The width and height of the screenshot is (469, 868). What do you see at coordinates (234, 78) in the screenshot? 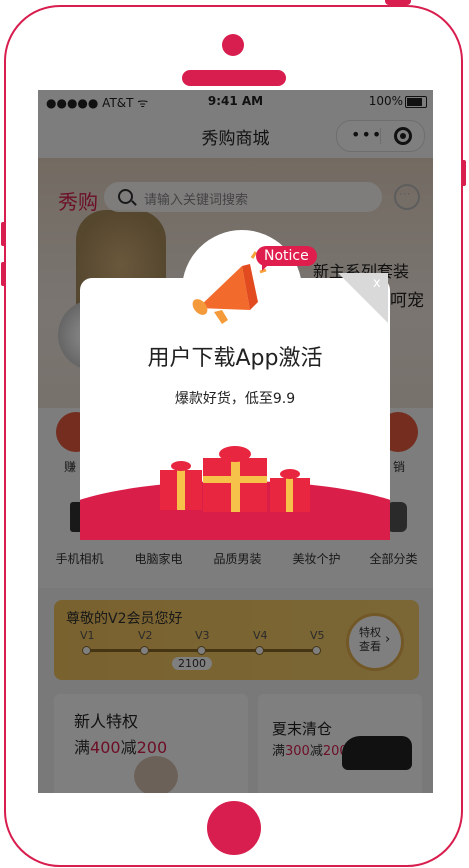
I see `earpiece-speaker` at bounding box center [234, 78].